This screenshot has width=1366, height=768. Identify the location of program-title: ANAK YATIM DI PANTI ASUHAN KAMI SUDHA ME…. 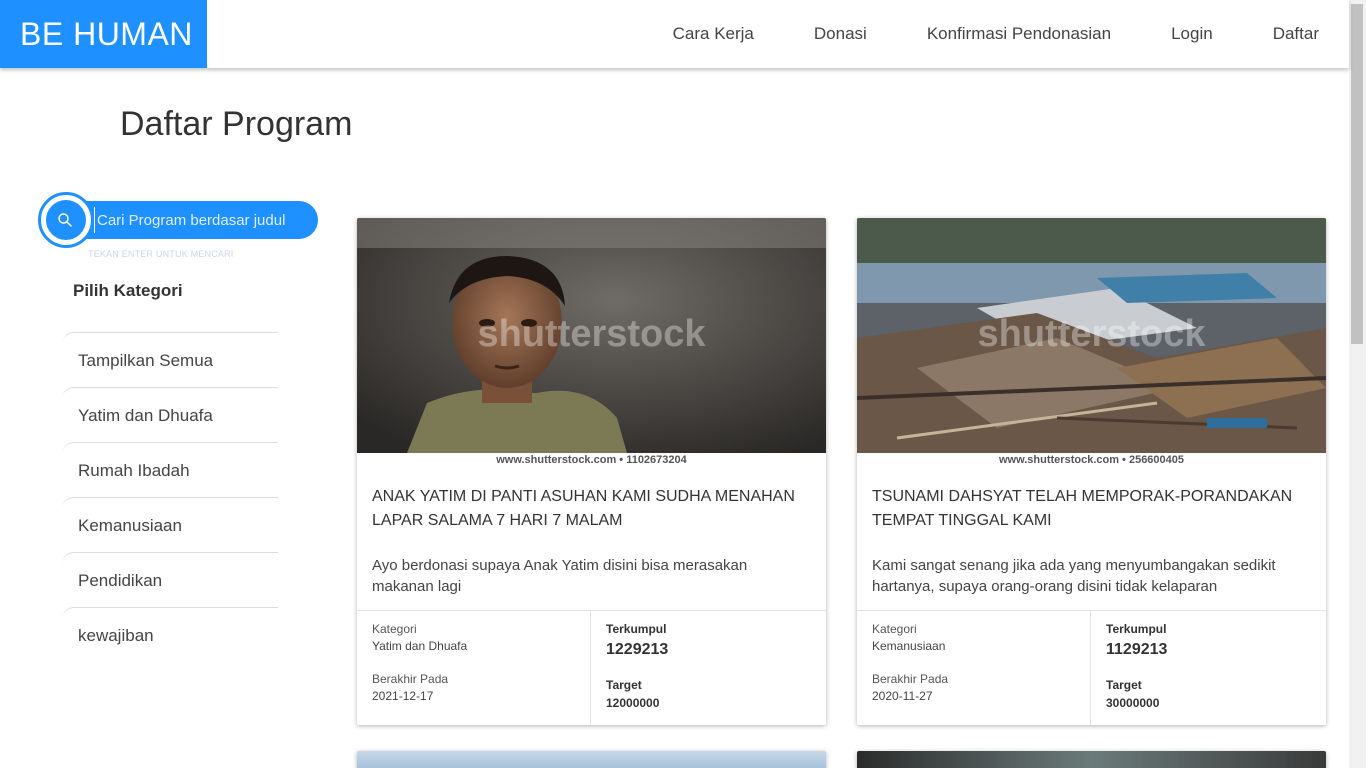
(591, 511).